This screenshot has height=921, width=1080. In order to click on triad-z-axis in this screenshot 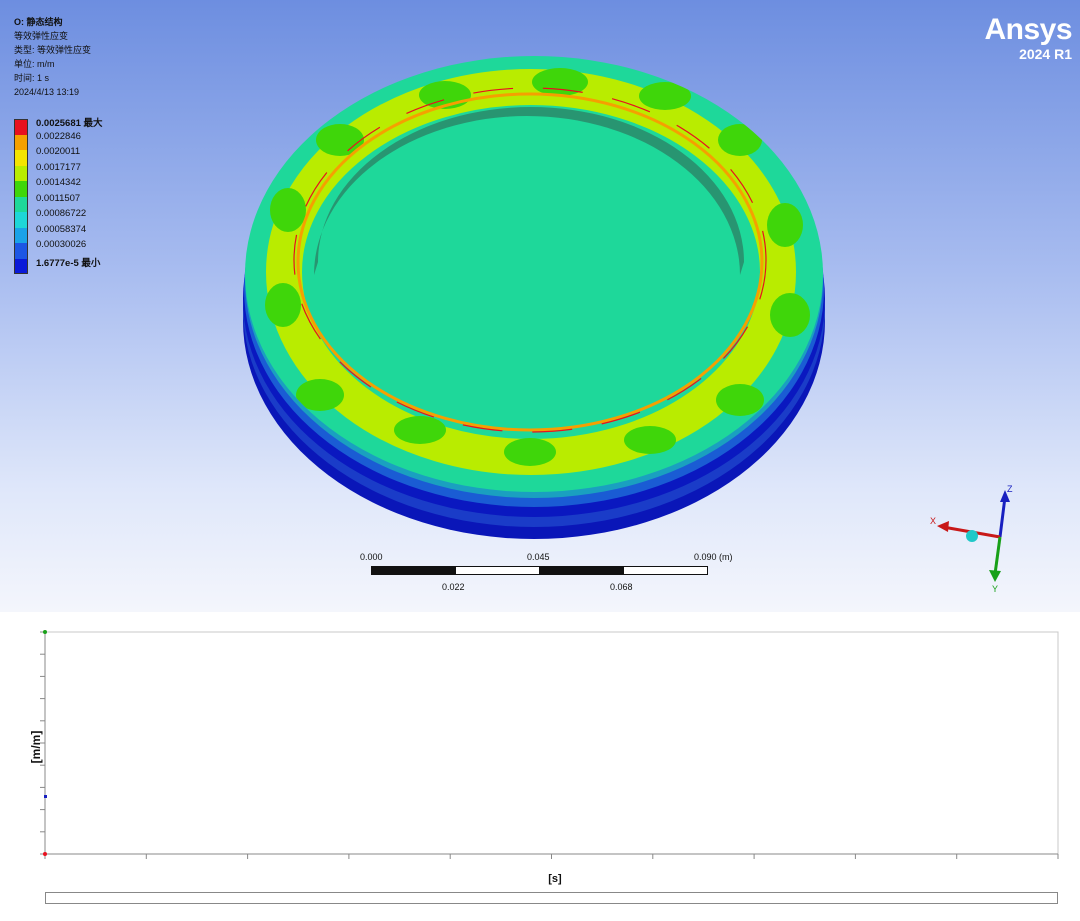, I will do `click(1002, 517)`.